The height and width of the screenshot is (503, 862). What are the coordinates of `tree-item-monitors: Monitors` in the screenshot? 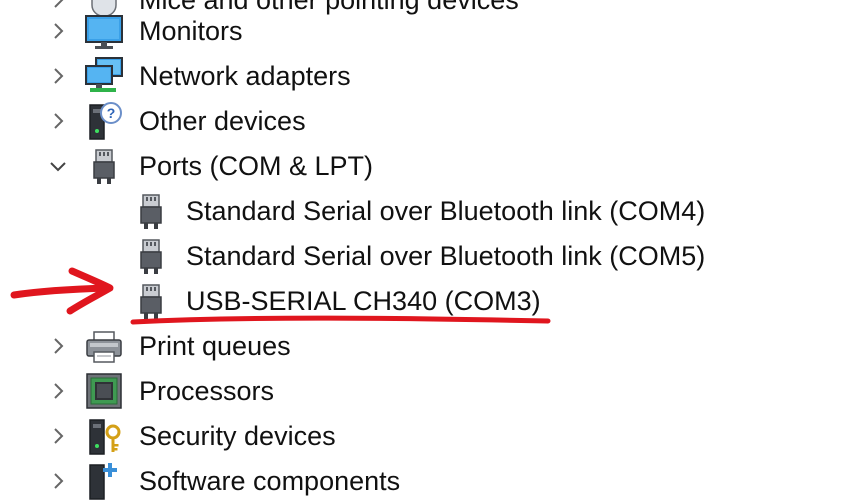 It's located at (431, 31).